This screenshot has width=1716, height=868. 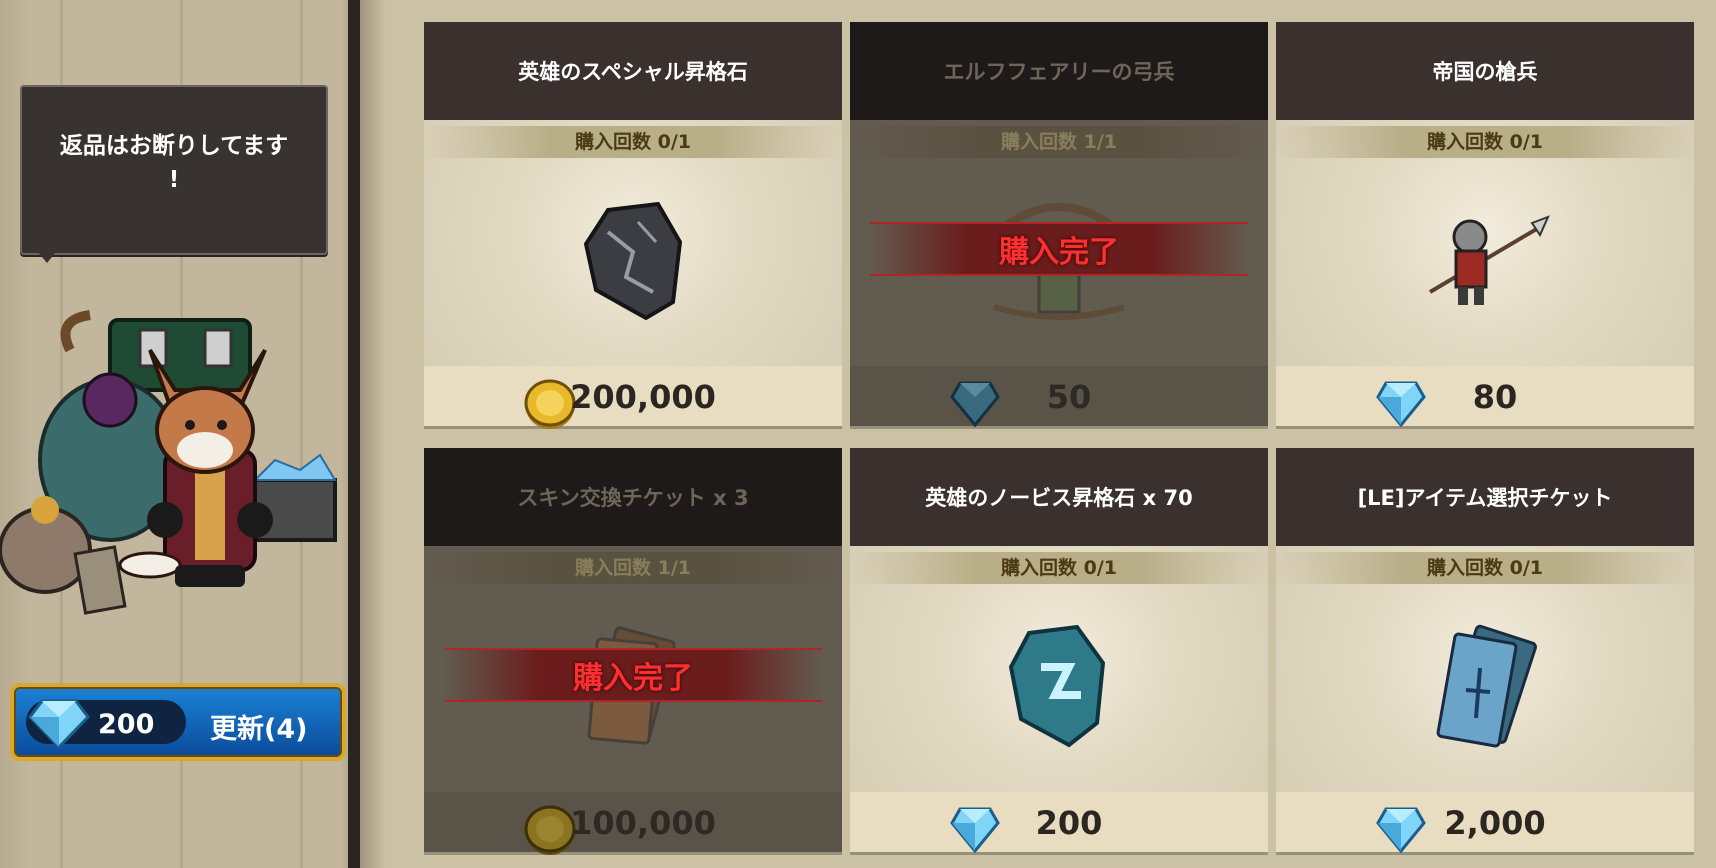 What do you see at coordinates (59, 724) in the screenshot?
I see `diamond-icon` at bounding box center [59, 724].